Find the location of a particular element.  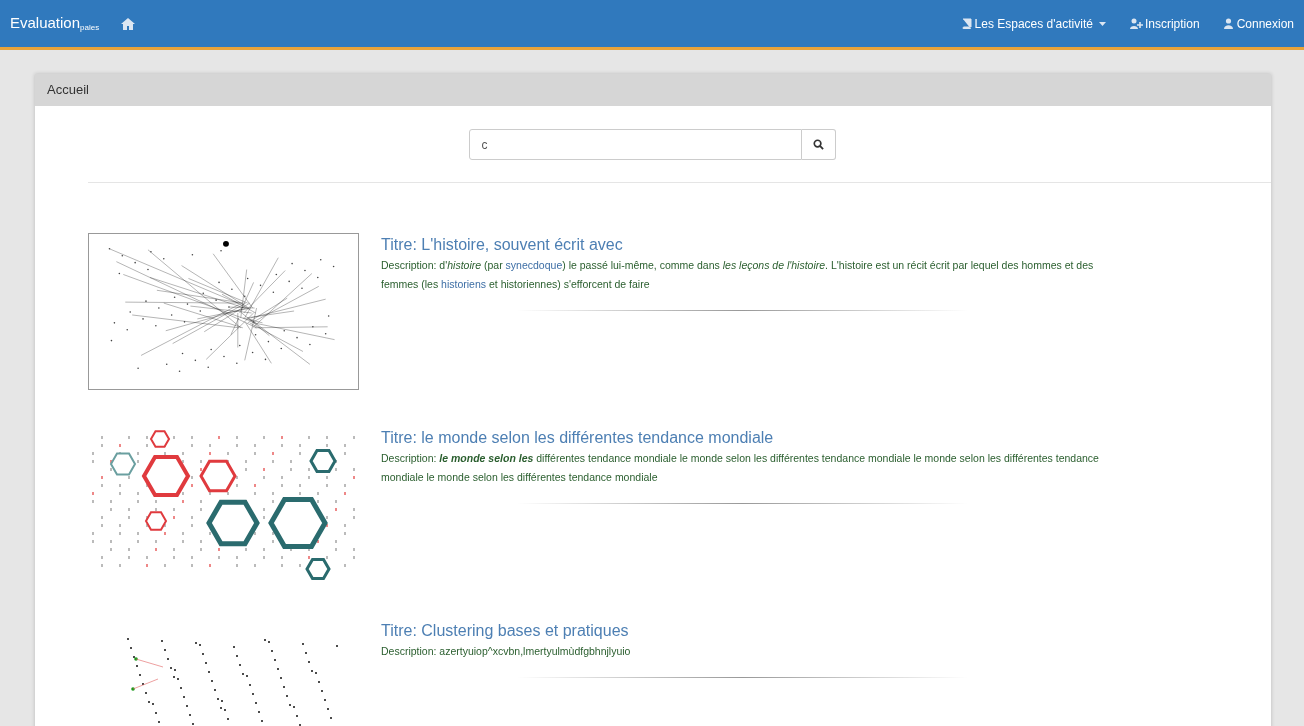

wiki-link: historiens is located at coordinates (464, 284).